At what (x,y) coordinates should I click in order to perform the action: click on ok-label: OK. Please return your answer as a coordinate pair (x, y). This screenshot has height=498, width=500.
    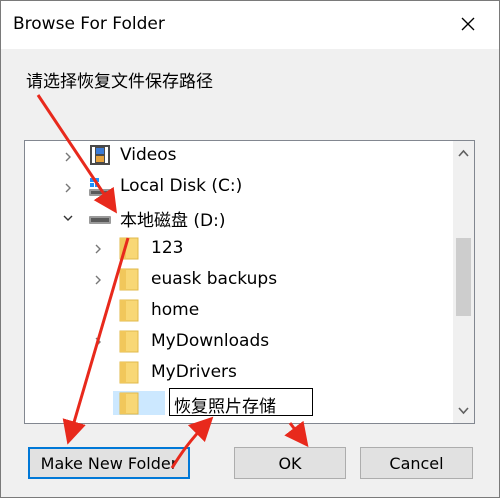
    Looking at the image, I should click on (290, 463).